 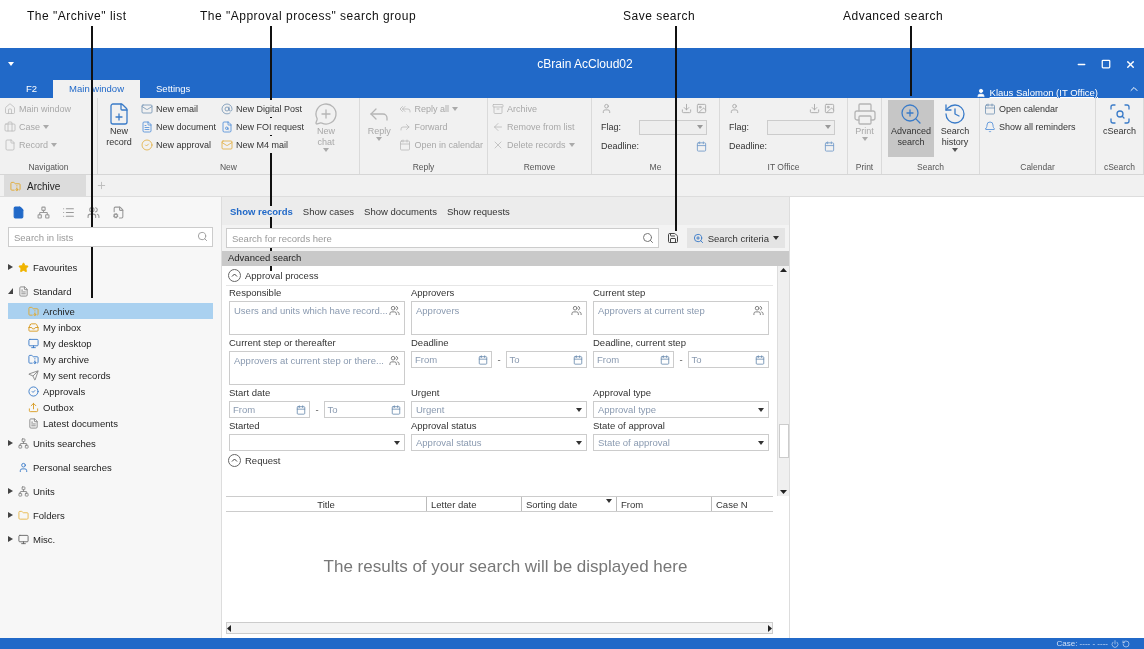 I want to click on section-toggle: Request, so click(x=499, y=460).